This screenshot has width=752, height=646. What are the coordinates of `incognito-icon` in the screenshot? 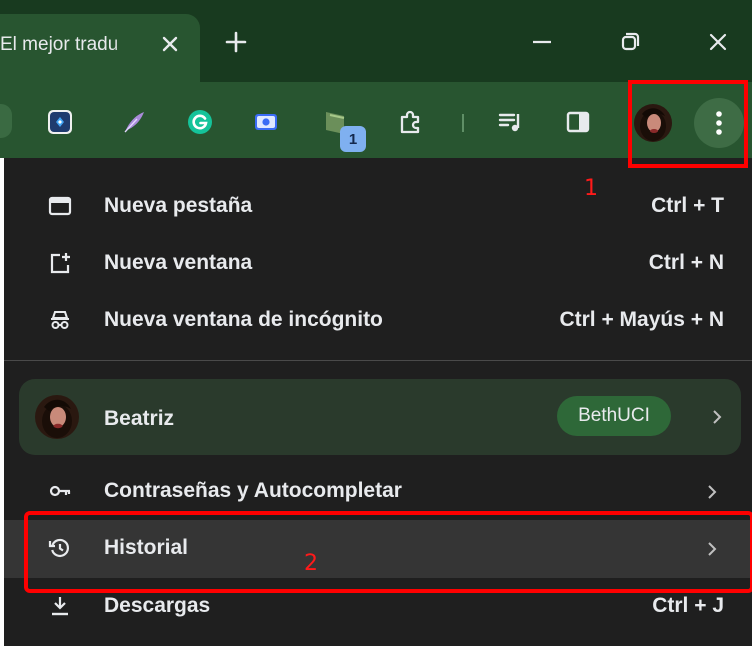 It's located at (60, 320).